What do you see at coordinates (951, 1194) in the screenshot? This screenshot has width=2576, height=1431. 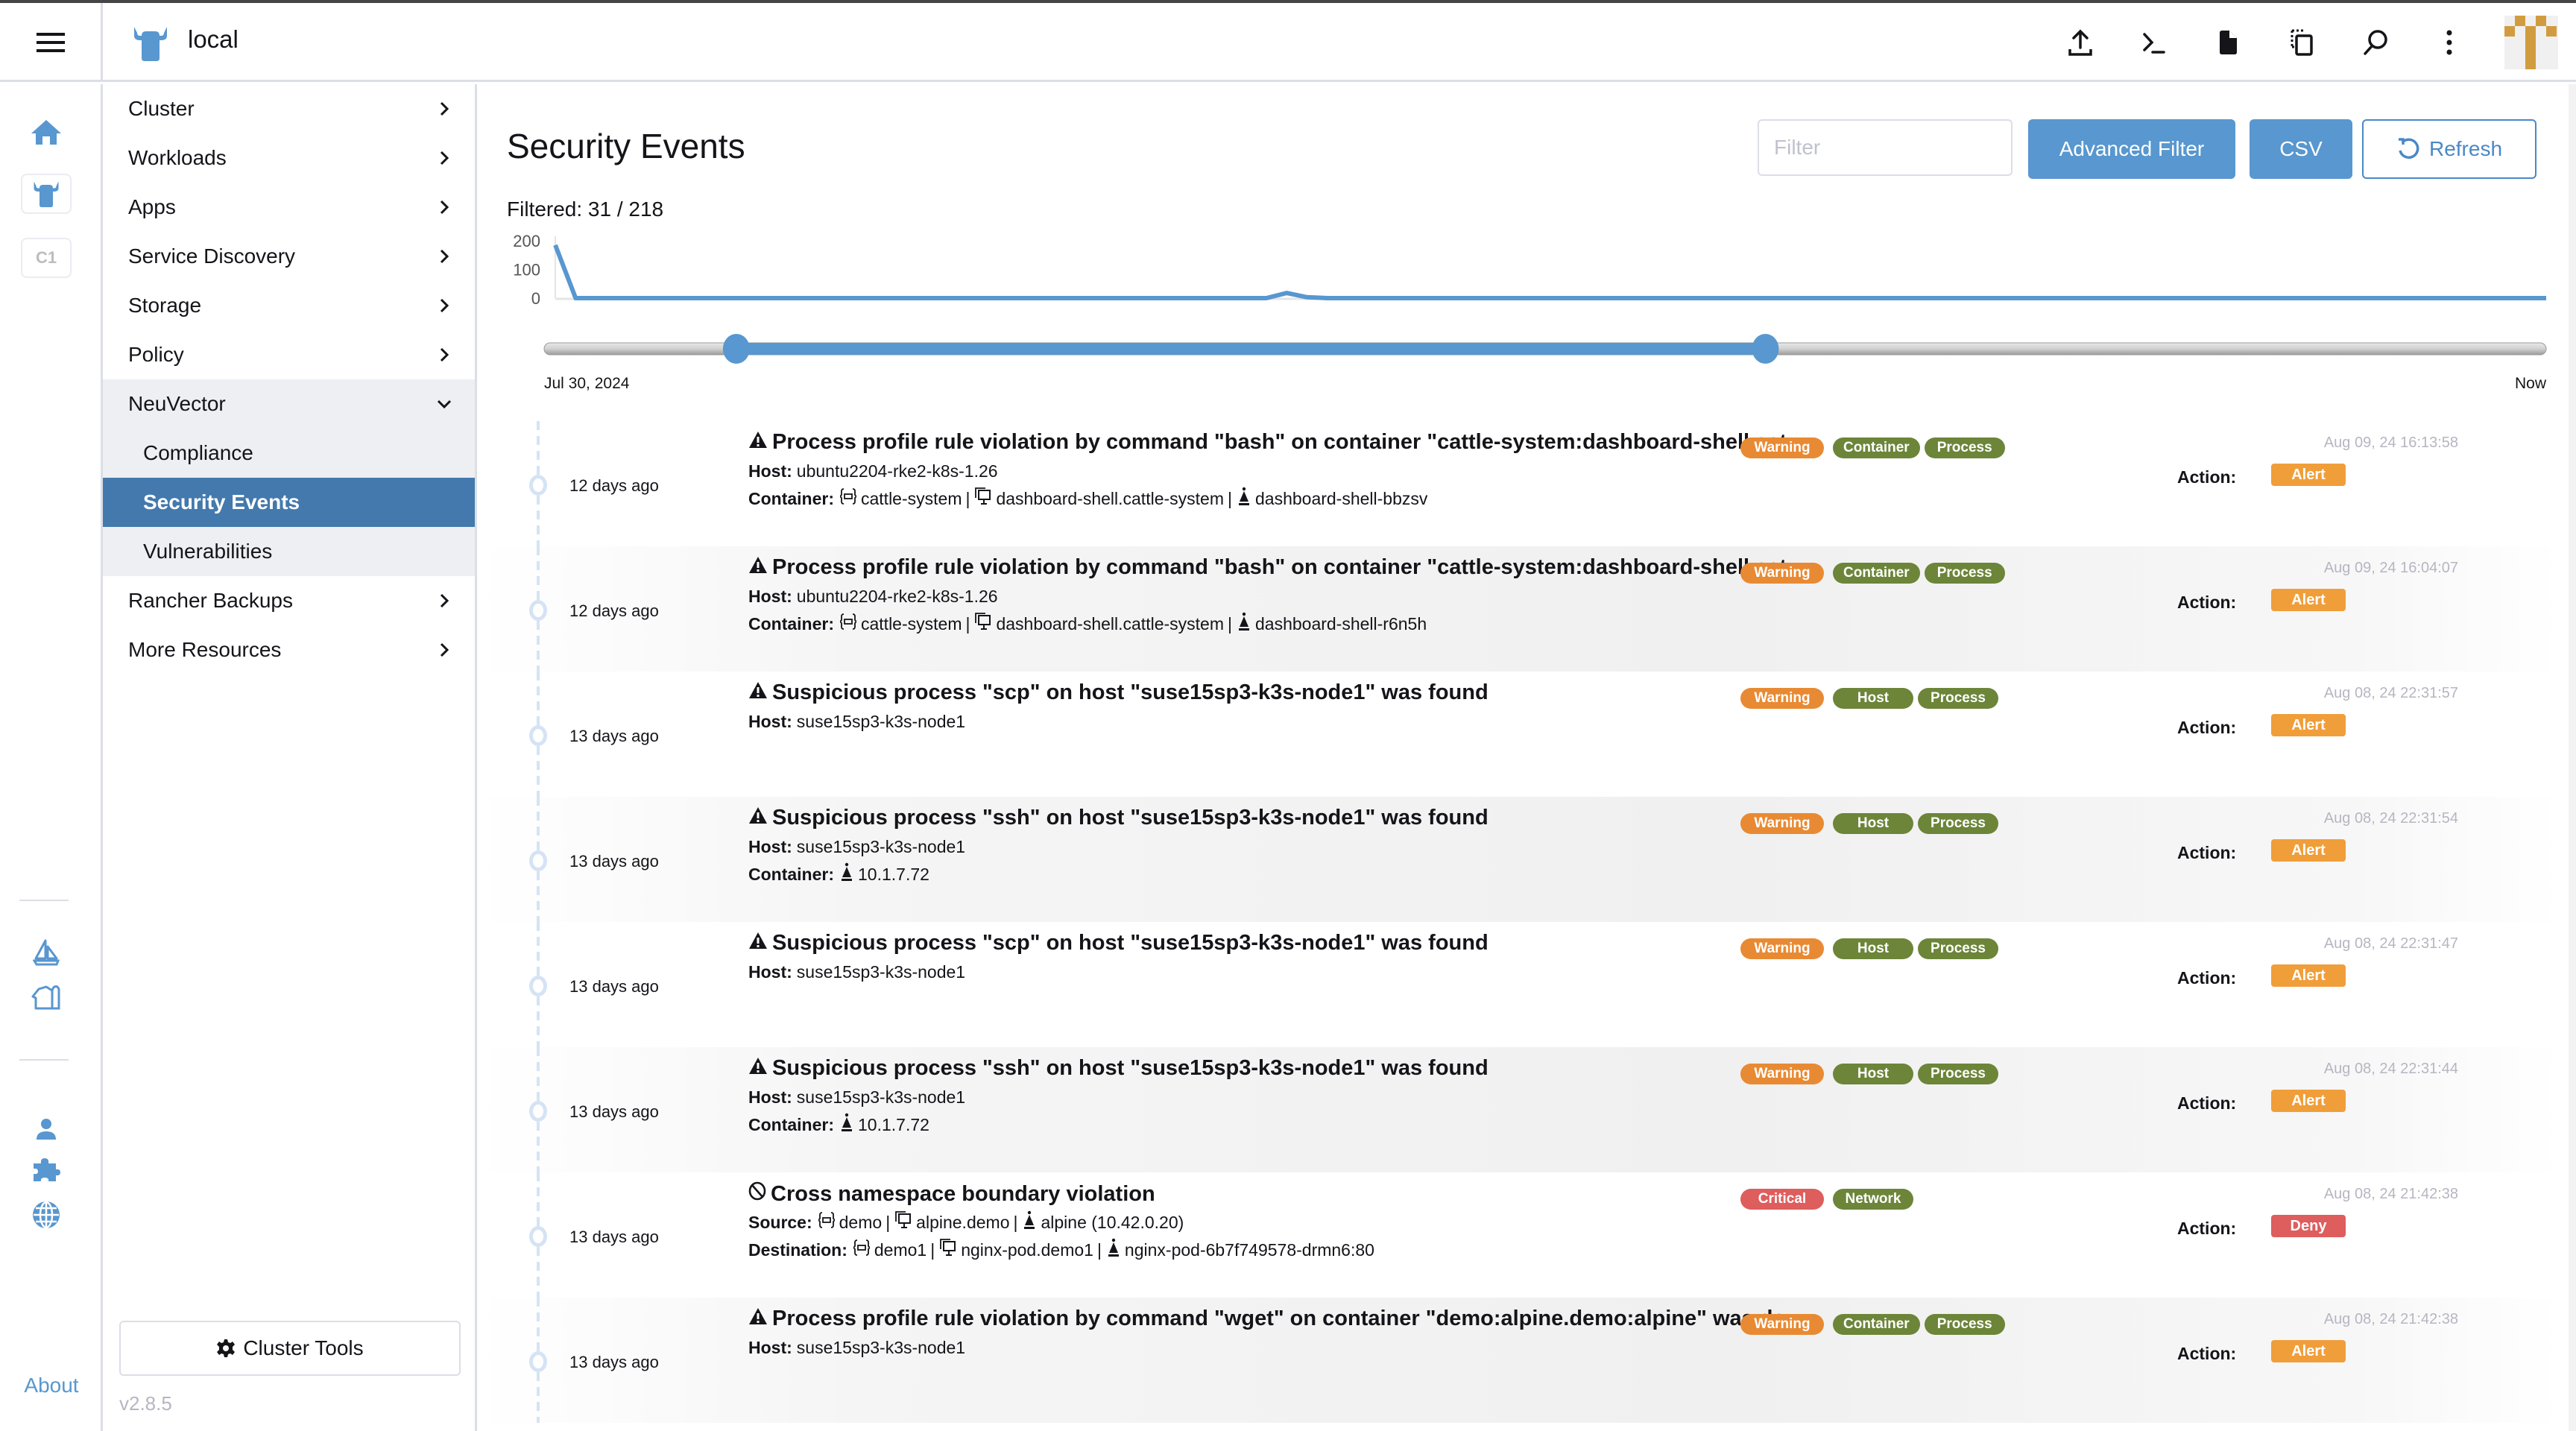 I see `event-title: Cross namespace boundary violation` at bounding box center [951, 1194].